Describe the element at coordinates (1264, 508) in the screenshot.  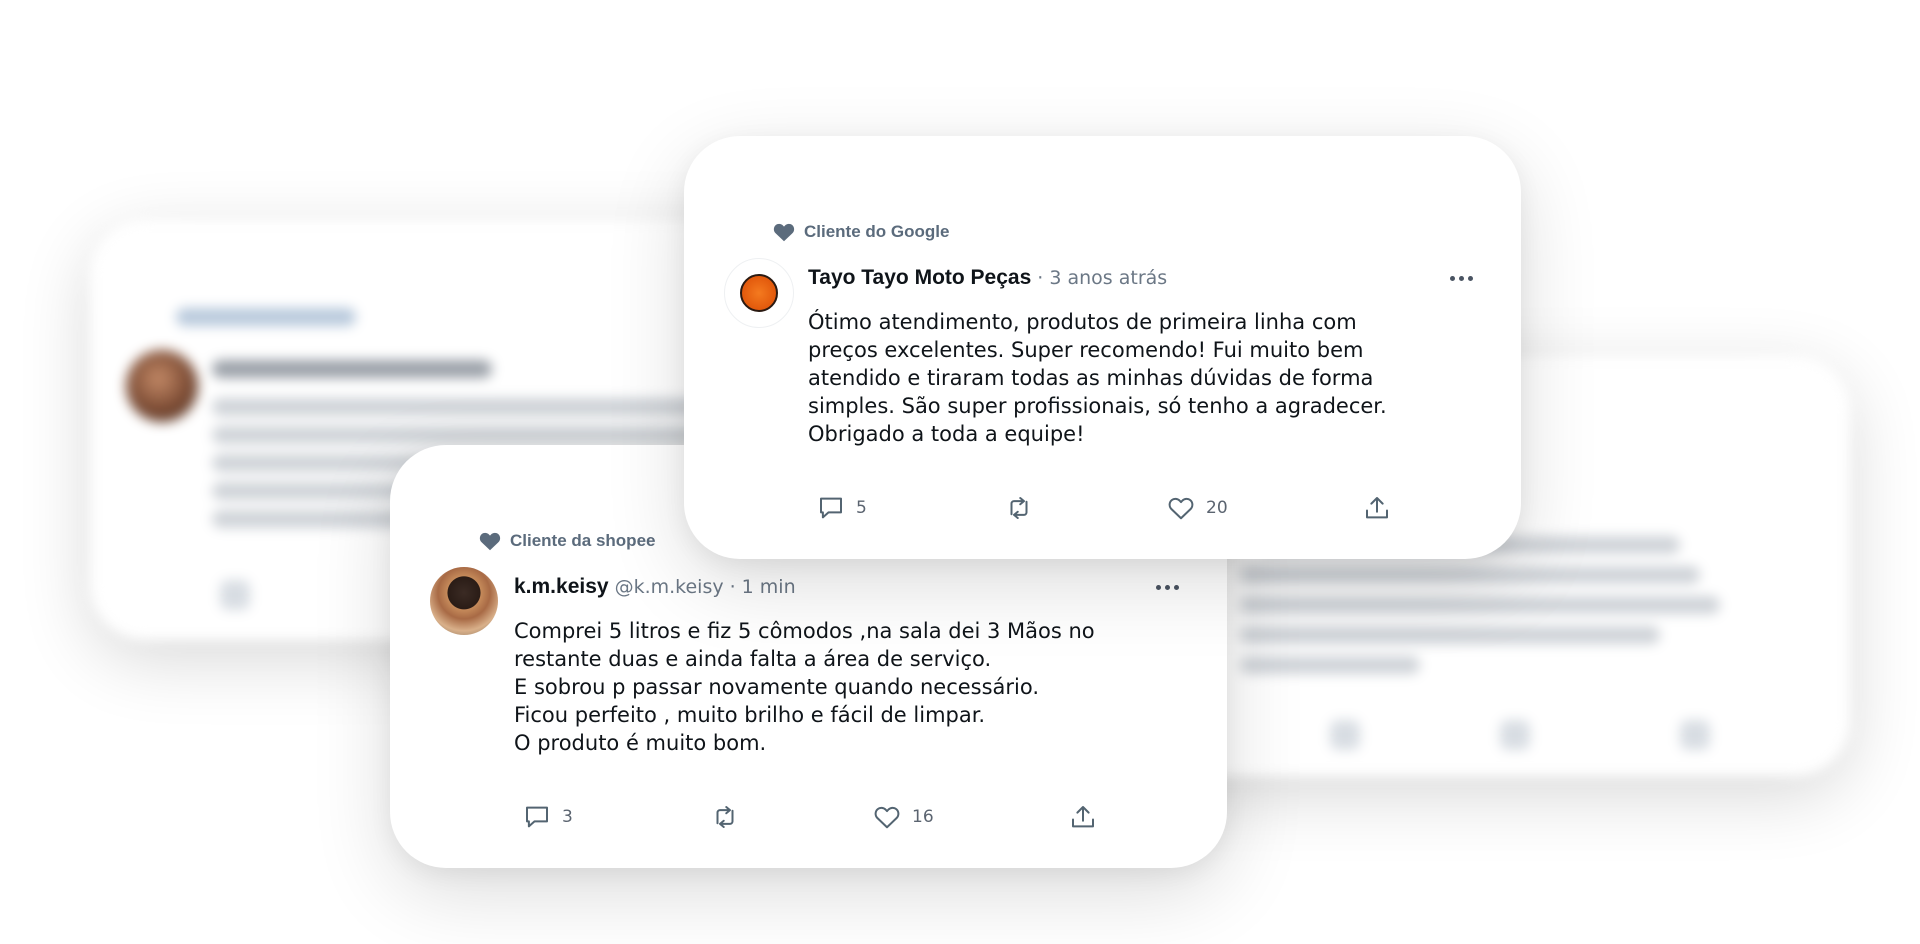
I see `like-button: 20` at that location.